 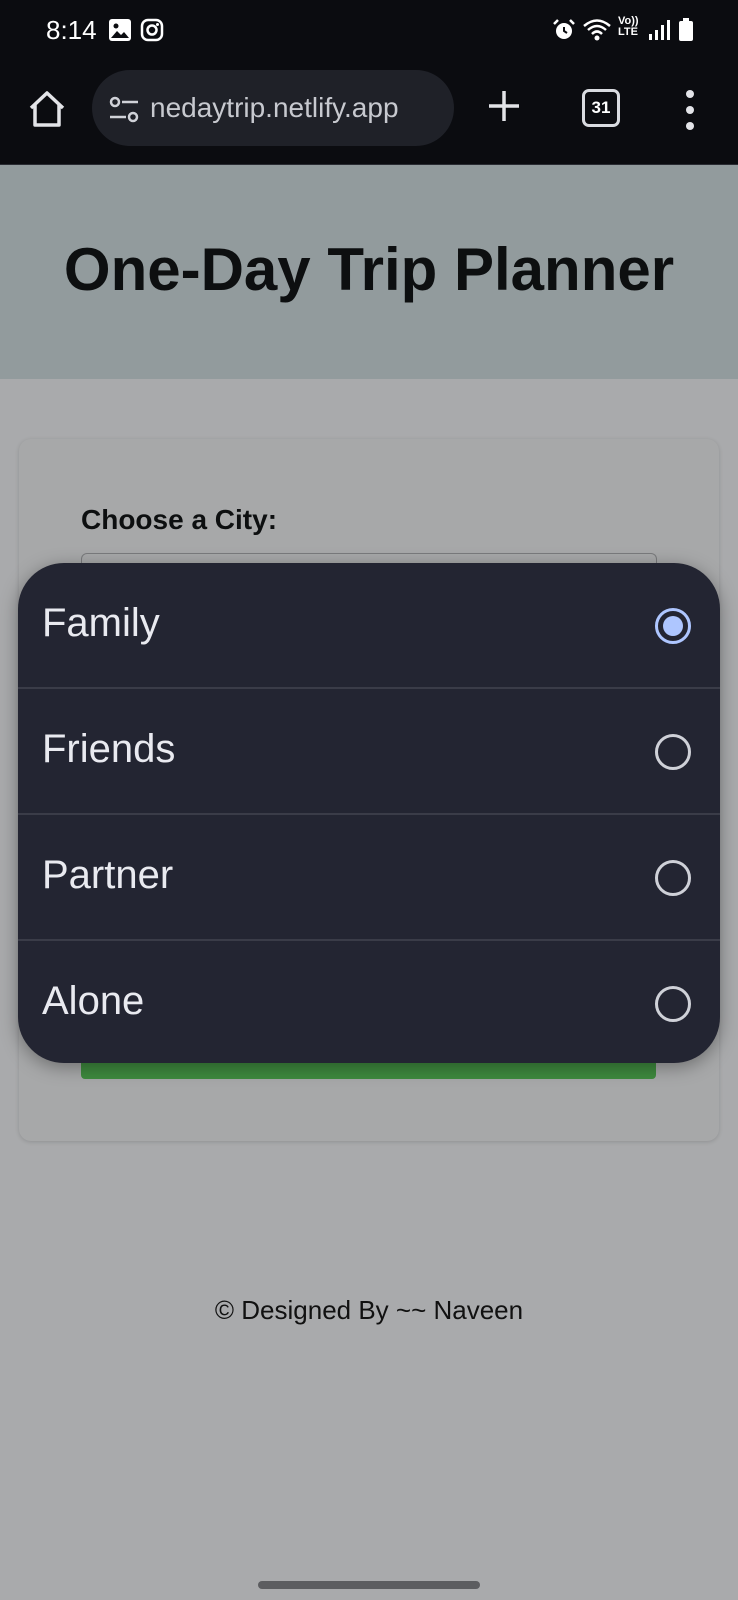 What do you see at coordinates (690, 110) in the screenshot?
I see `more-menu-icon` at bounding box center [690, 110].